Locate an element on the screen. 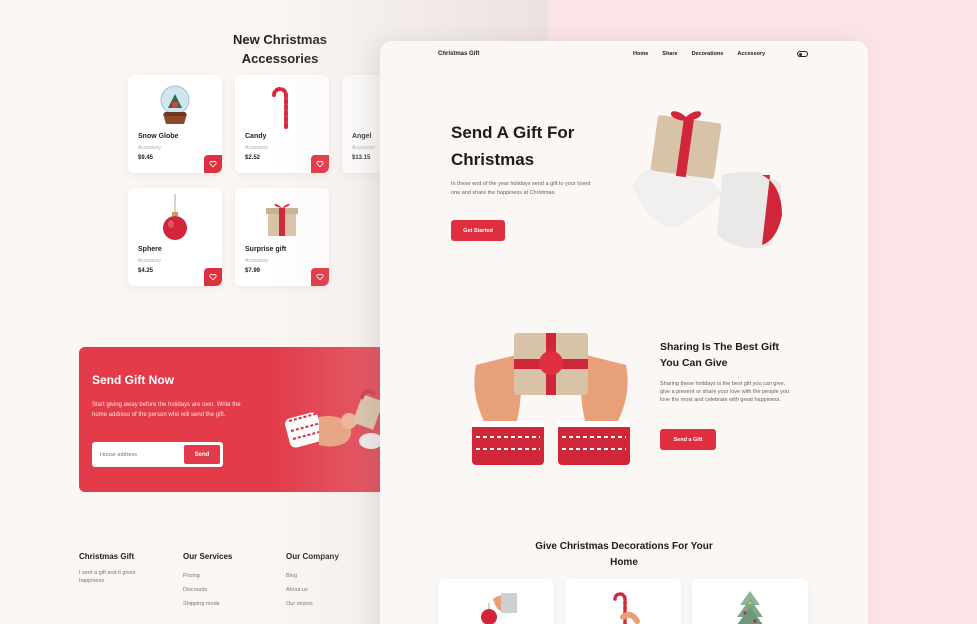  nav-home: Home is located at coordinates (640, 54).